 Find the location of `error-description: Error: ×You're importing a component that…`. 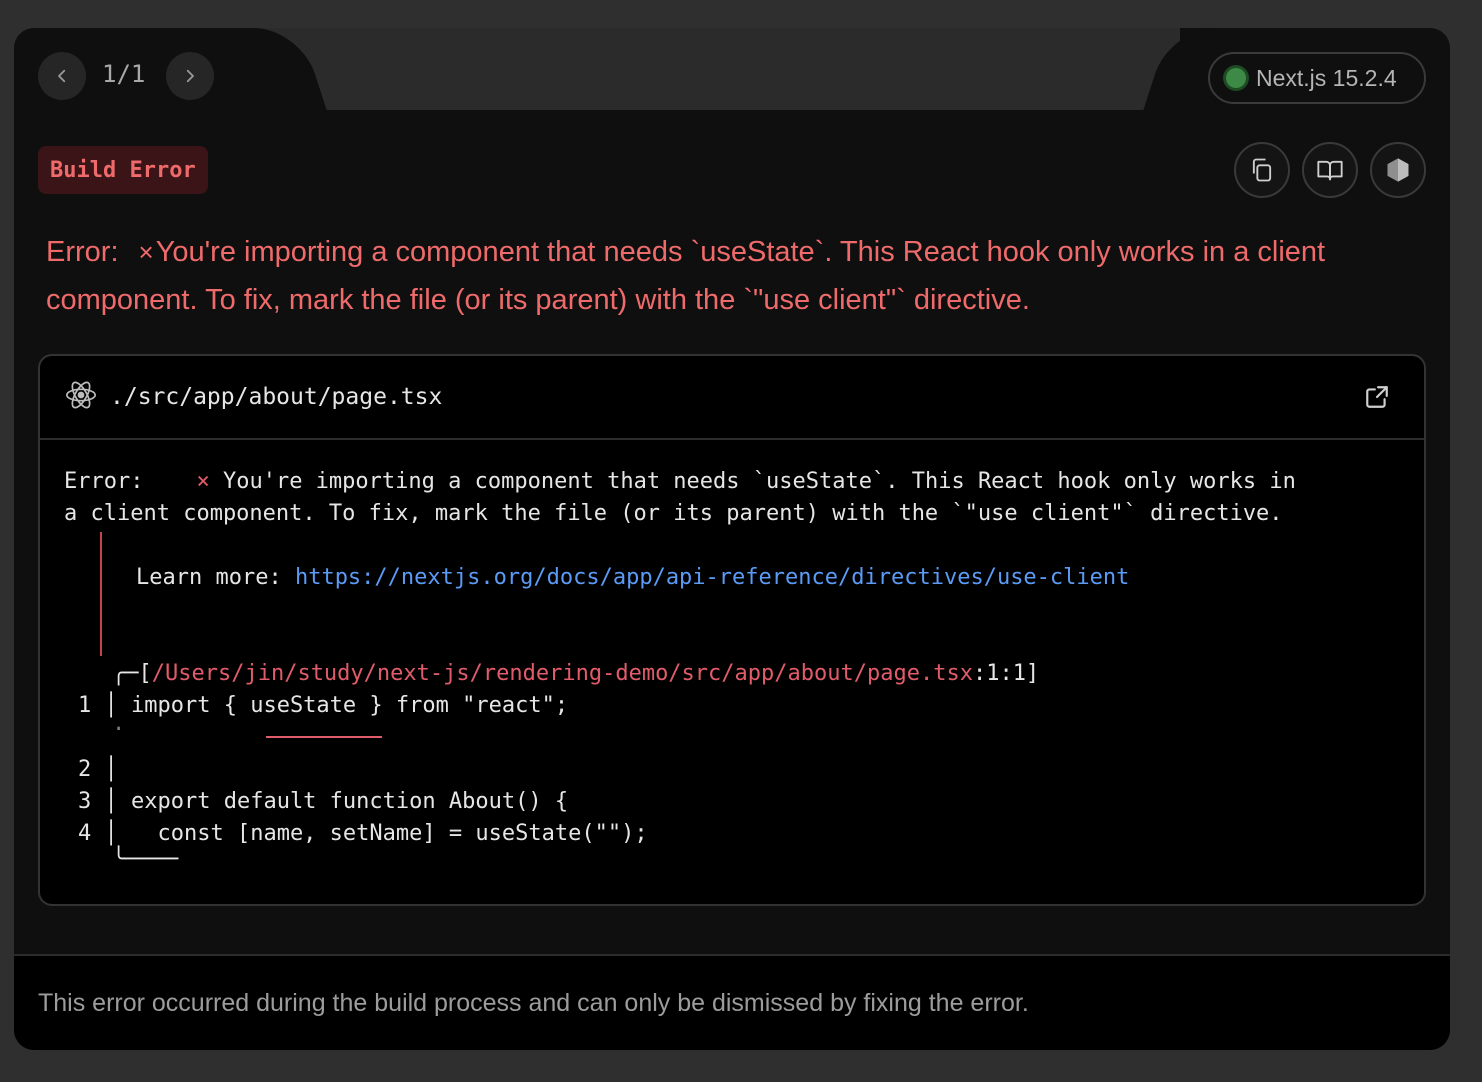

error-description: Error: ×You're importing a component that… is located at coordinates (736, 276).